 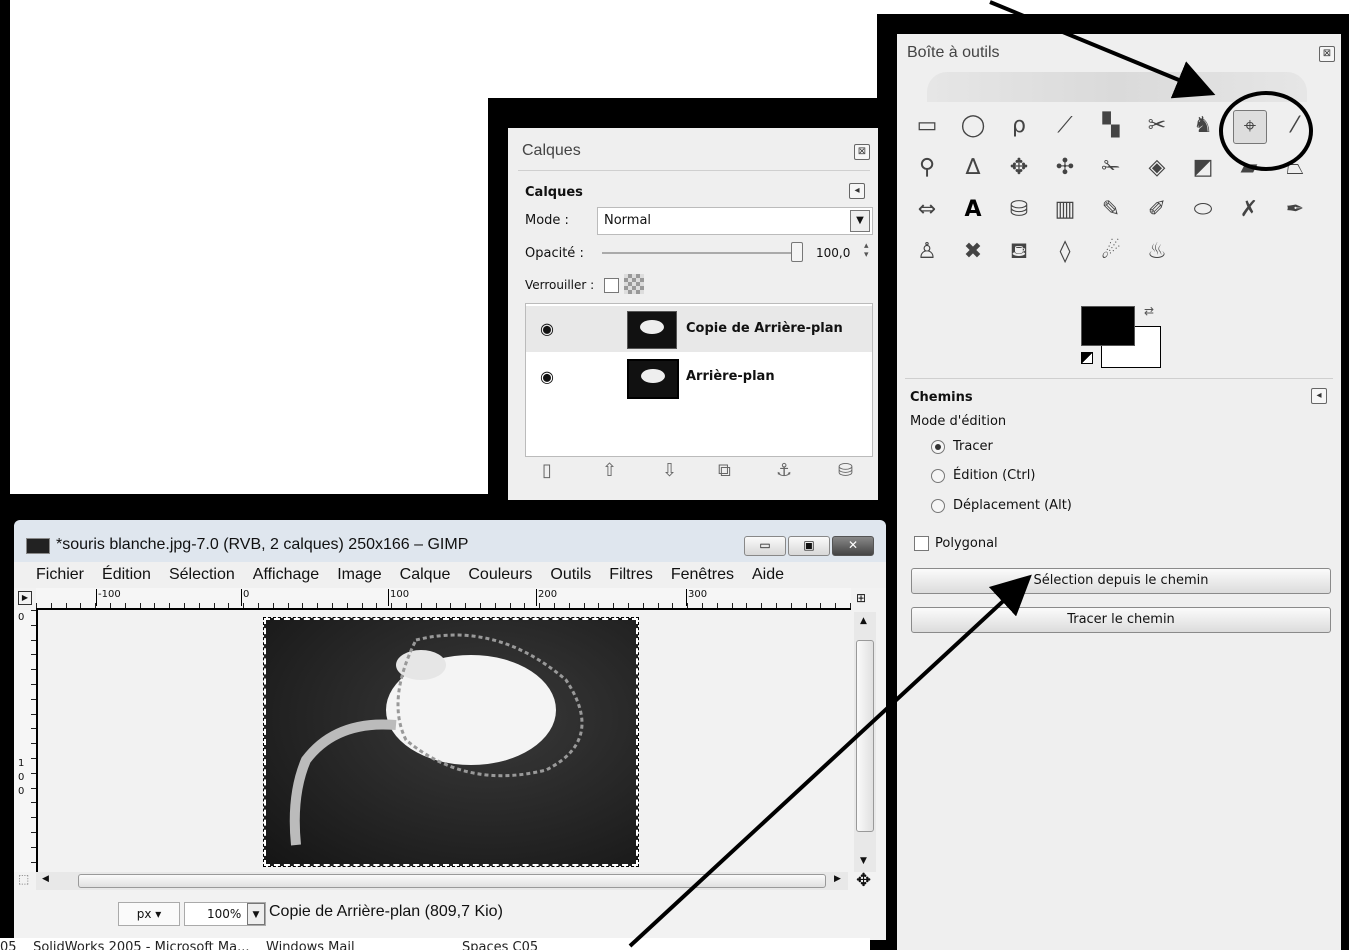 I want to click on arrow-to-selection-button, so click(x=830, y=761).